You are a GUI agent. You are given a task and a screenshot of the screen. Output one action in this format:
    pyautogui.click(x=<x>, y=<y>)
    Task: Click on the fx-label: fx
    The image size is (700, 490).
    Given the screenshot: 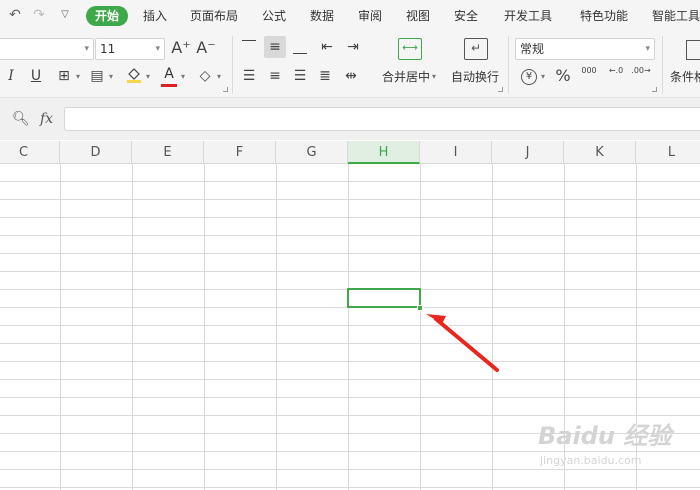 What is the action you would take?
    pyautogui.click(x=46, y=119)
    